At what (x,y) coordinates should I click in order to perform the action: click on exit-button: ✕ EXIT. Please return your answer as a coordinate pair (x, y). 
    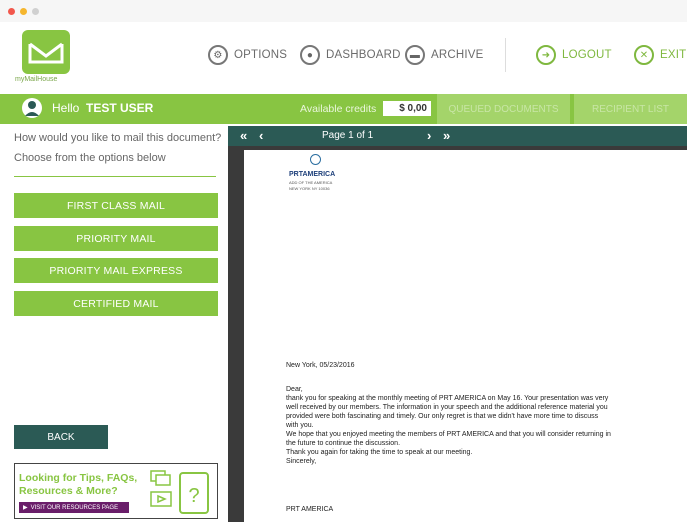
    Looking at the image, I should click on (660, 55).